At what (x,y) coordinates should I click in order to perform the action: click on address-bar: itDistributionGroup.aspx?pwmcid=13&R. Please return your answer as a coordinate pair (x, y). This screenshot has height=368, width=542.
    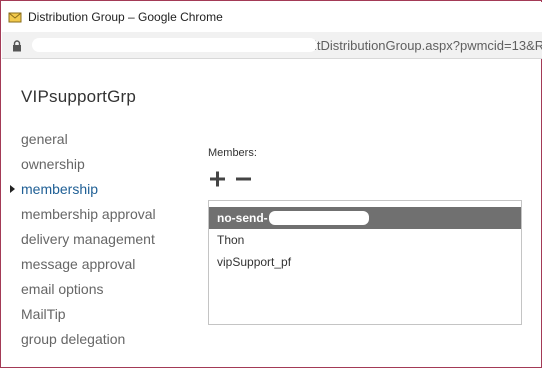
    Looking at the image, I should click on (272, 45).